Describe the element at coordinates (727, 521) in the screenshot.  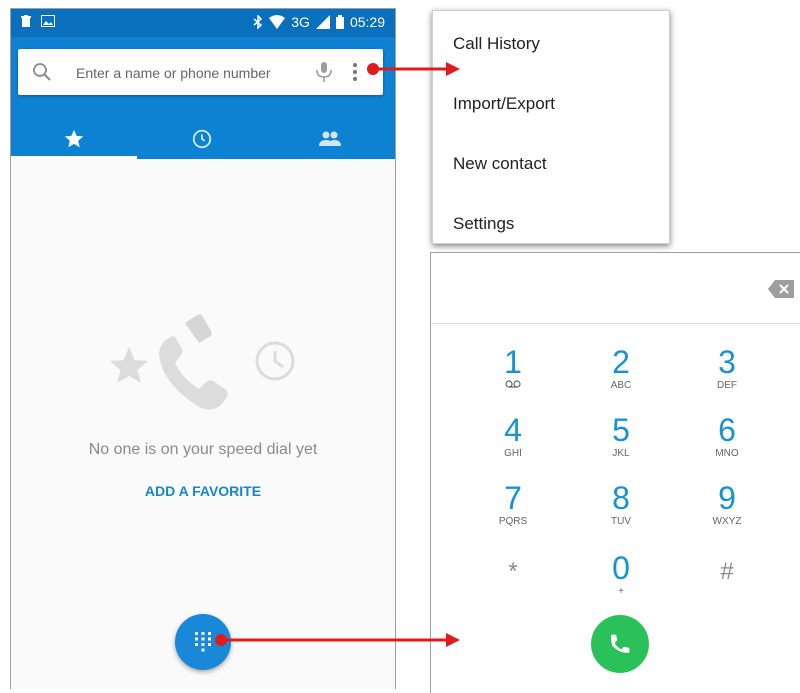
I see `key-letters: WXYZ` at that location.